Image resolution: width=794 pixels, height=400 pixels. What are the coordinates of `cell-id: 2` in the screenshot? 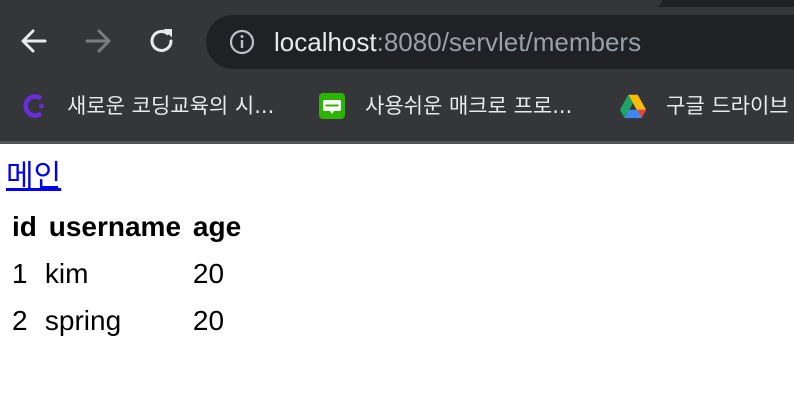 It's located at (20, 320).